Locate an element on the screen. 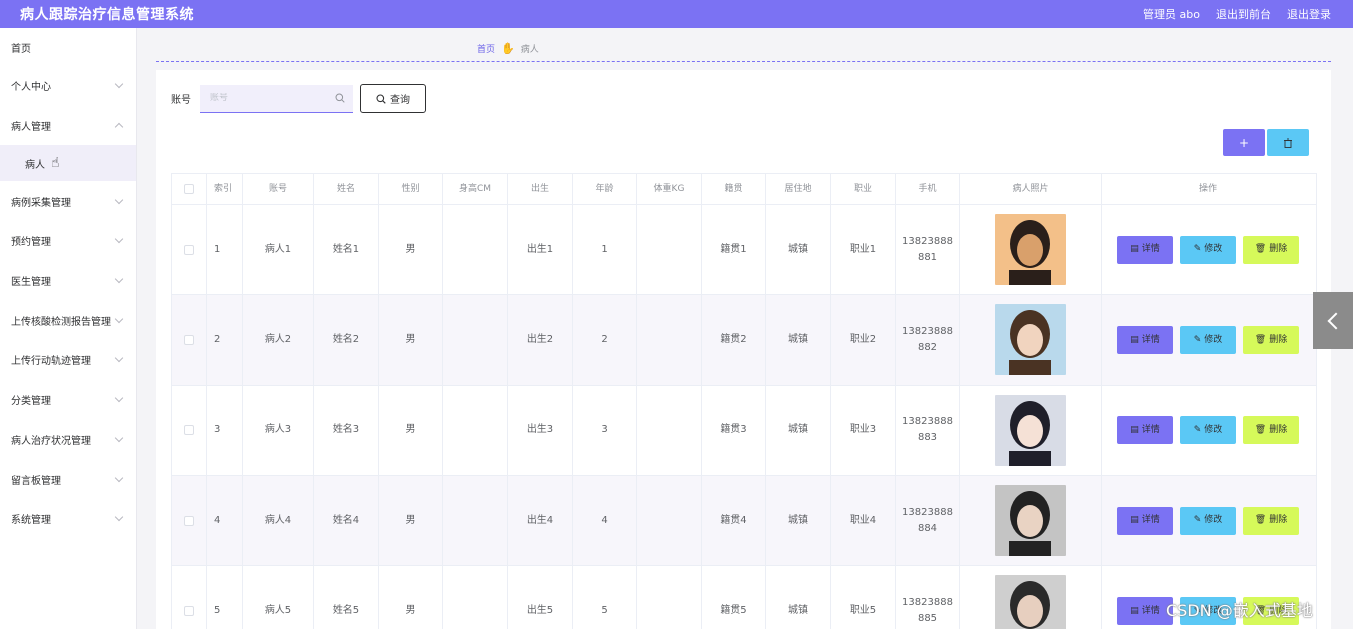  name-cell: 姓名2 is located at coordinates (346, 340).